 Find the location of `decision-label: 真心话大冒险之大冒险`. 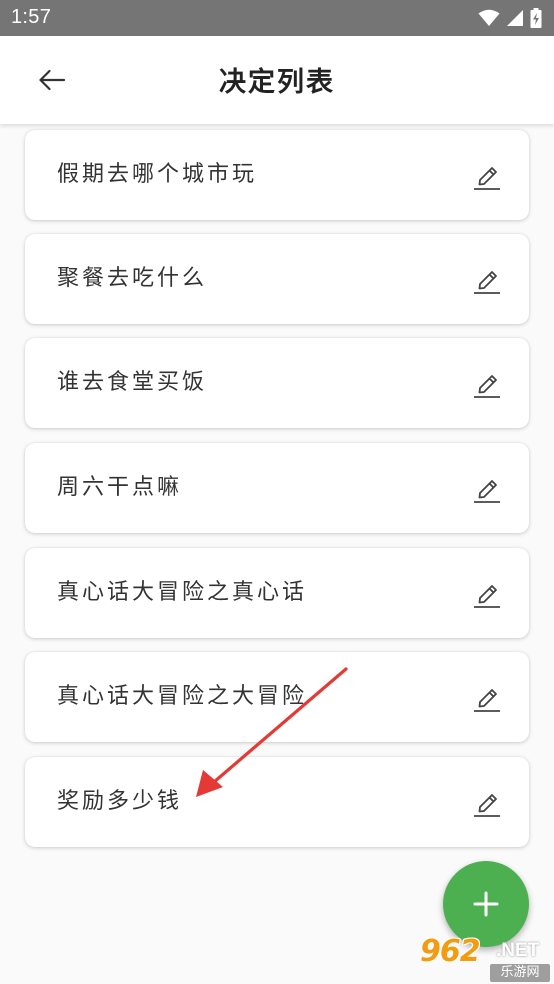

decision-label: 真心话大冒险之大冒险 is located at coordinates (182, 696).